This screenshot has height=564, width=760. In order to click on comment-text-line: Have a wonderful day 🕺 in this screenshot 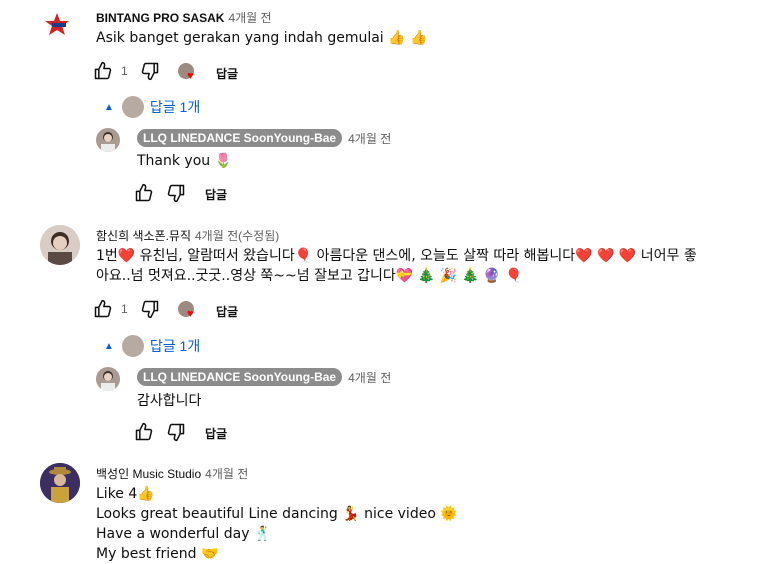, I will do `click(184, 534)`.